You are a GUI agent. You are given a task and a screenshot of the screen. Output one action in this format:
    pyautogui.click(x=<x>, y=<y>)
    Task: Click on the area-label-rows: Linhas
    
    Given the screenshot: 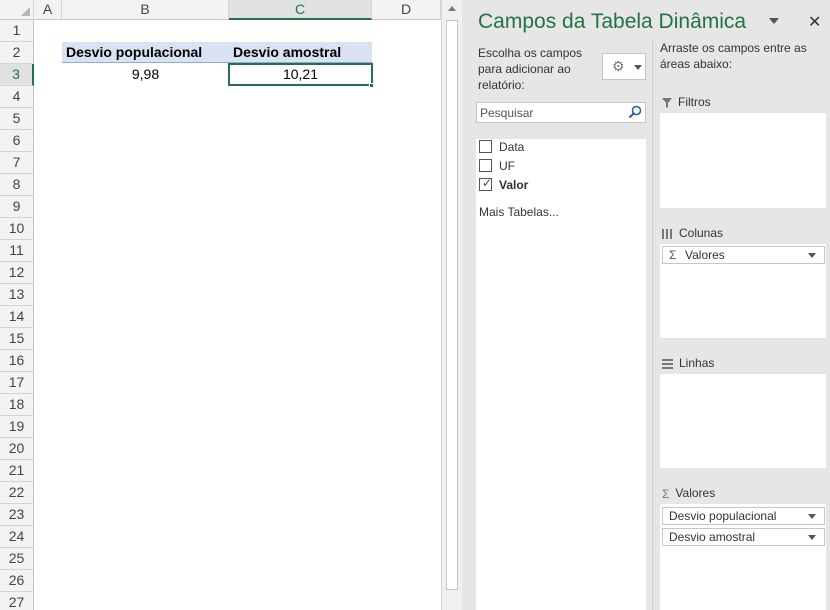 What is the action you would take?
    pyautogui.click(x=688, y=363)
    